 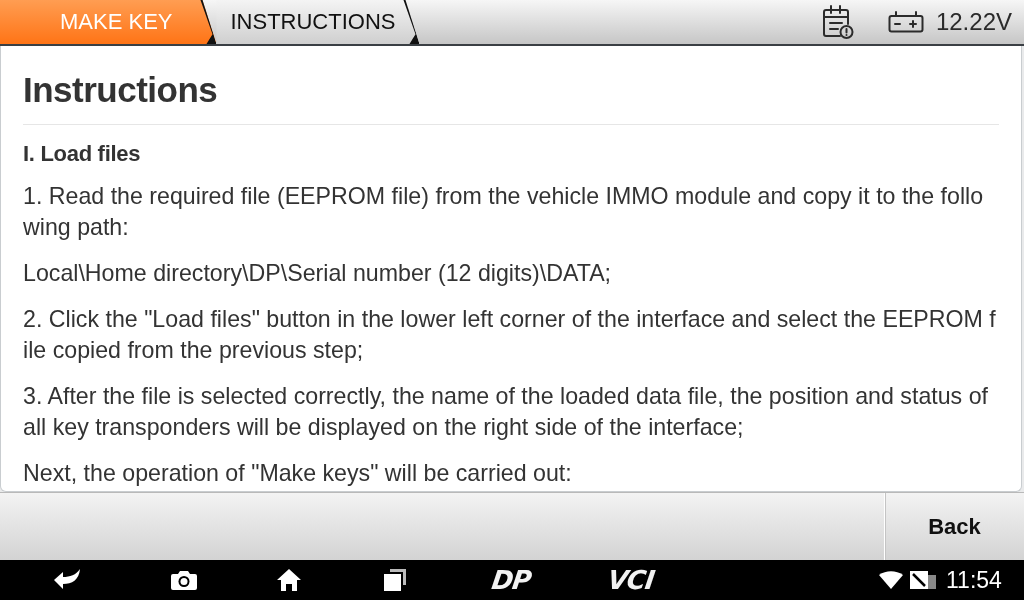 What do you see at coordinates (923, 580) in the screenshot?
I see `signal-icon` at bounding box center [923, 580].